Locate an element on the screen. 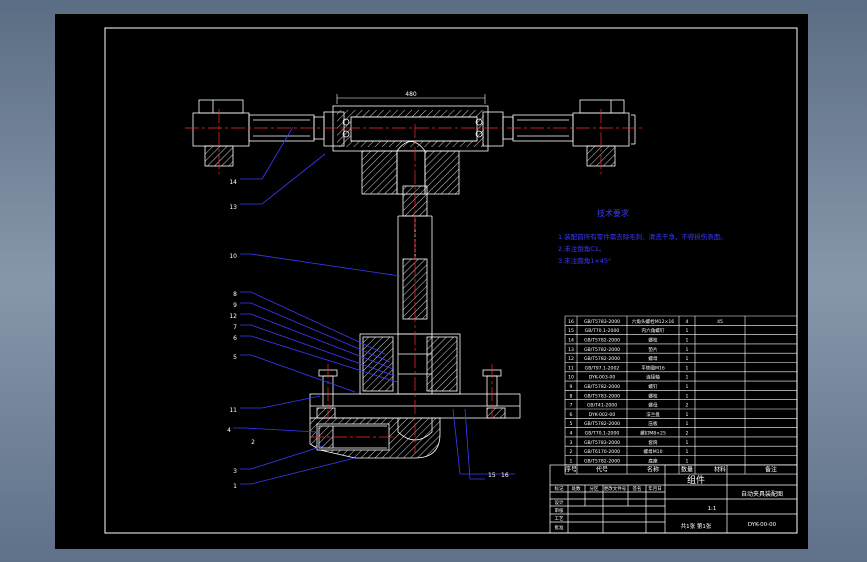 This screenshot has width=867, height=562. arm-assembly is located at coordinates (414, 147).